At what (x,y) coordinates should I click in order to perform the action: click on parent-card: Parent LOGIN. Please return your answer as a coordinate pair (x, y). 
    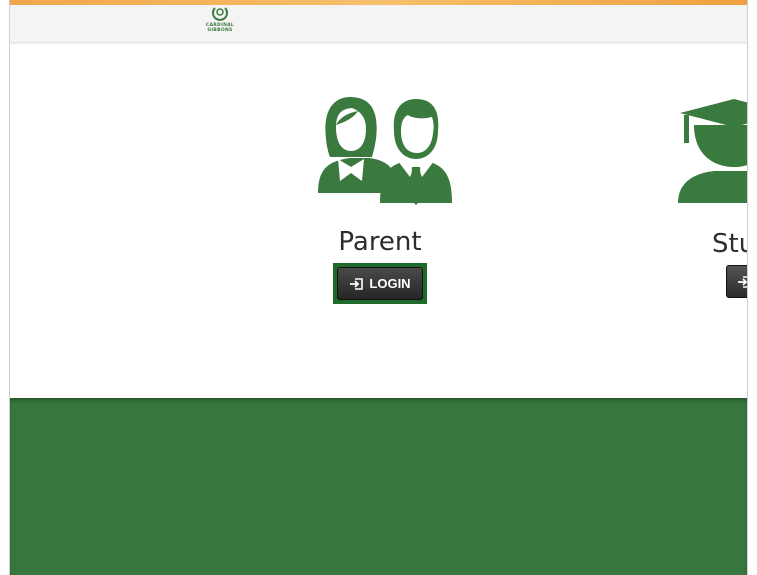
    Looking at the image, I should click on (380, 199).